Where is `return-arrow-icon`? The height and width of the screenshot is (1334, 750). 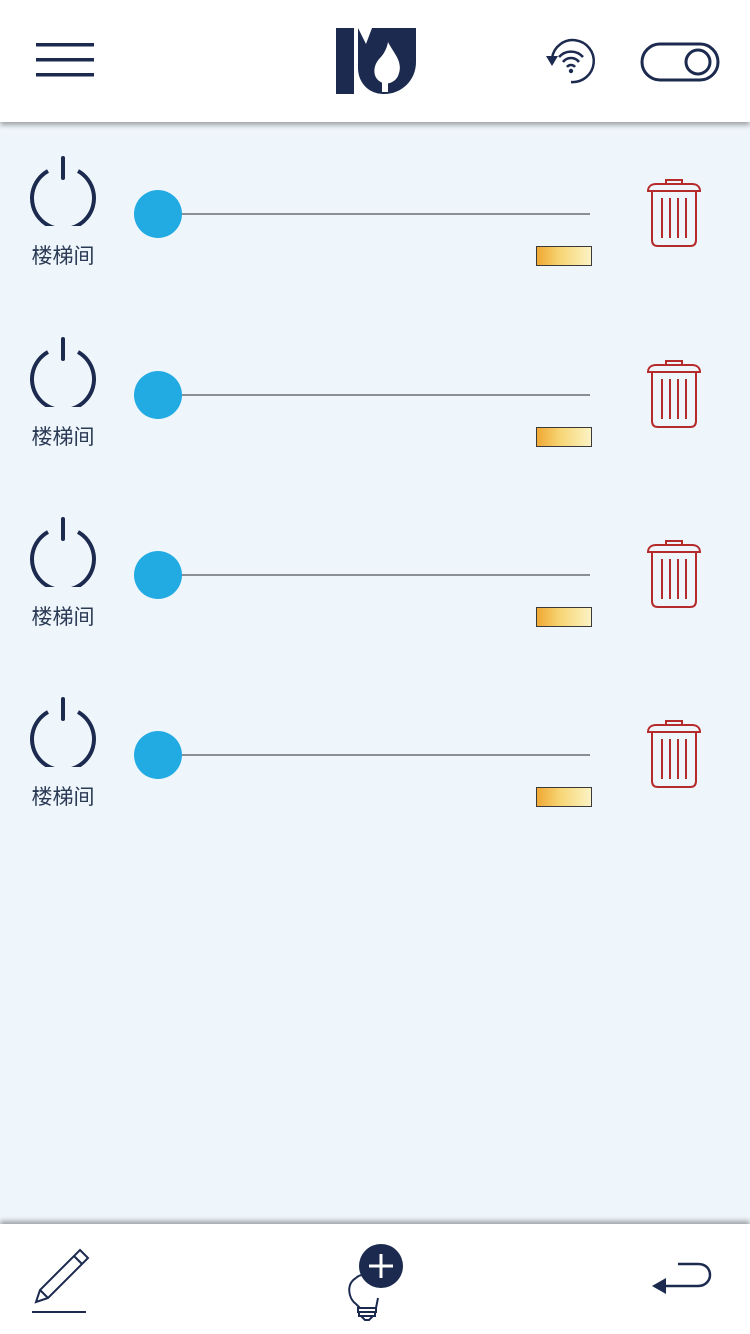
return-arrow-icon is located at coordinates (682, 1278).